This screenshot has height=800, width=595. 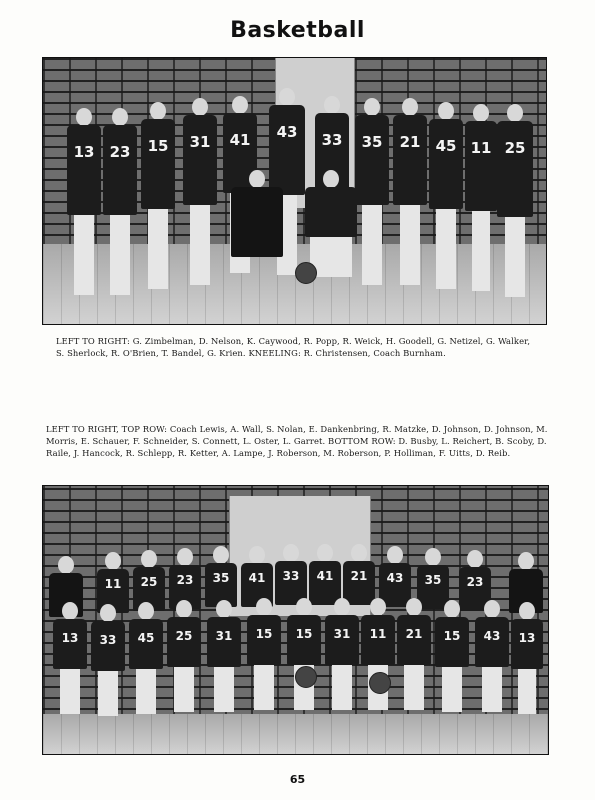 What do you see at coordinates (120, 203) in the screenshot?
I see `player: 23` at bounding box center [120, 203].